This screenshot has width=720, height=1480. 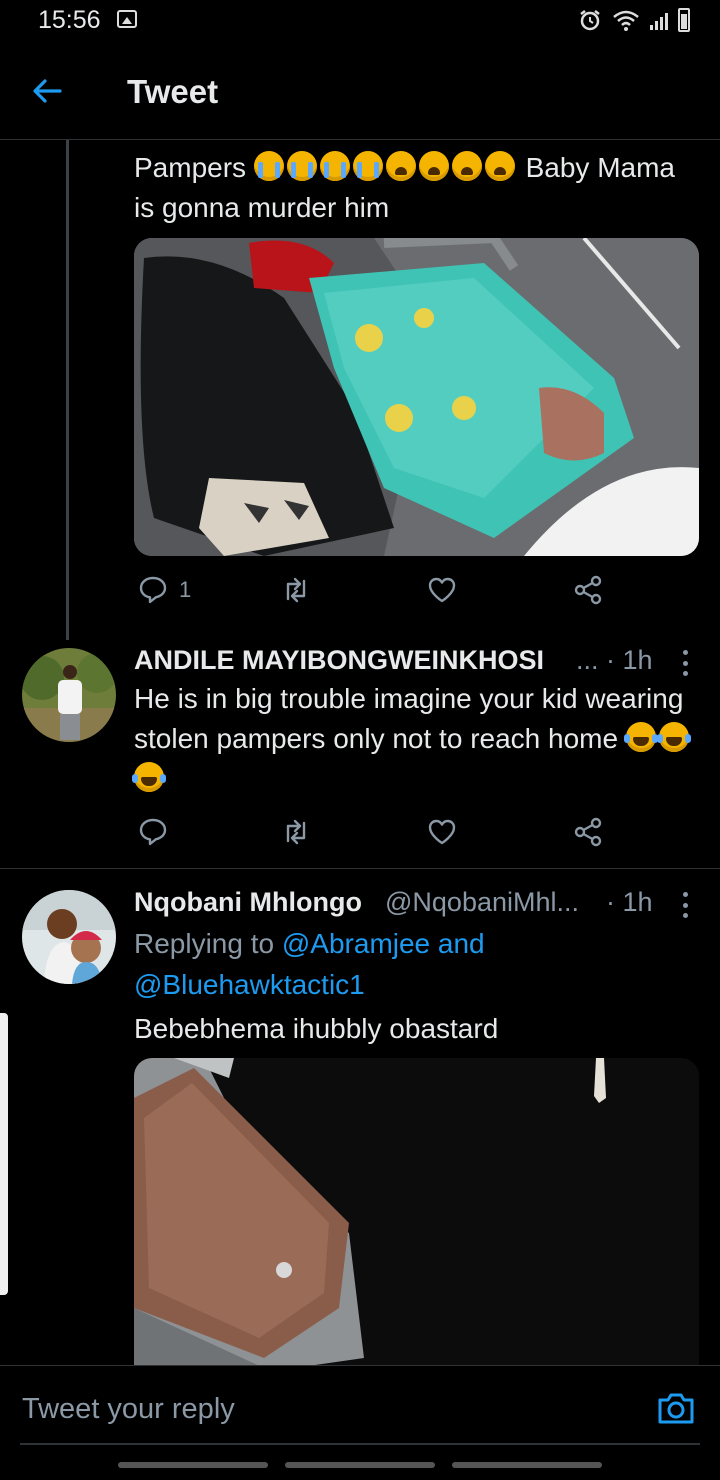 I want to click on edge-panel-handle, so click(x=4, y=1154).